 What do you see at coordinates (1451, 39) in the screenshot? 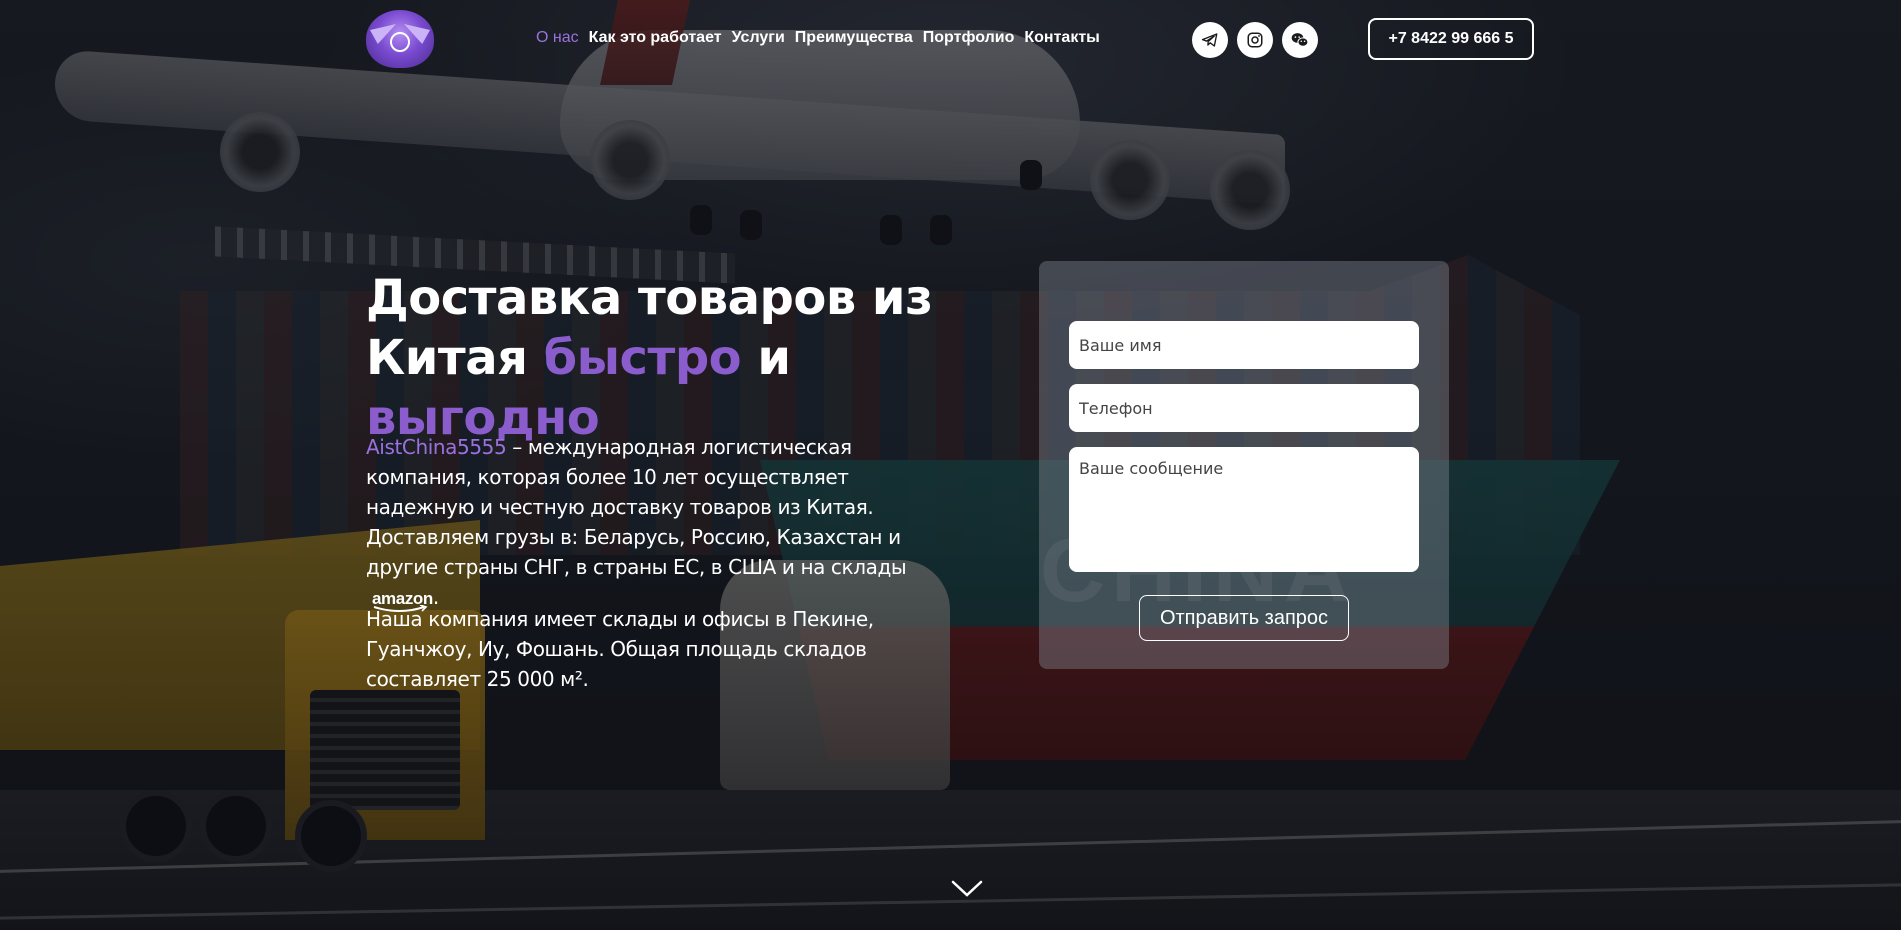
I see `phone-button: +7 8422 99 666 5` at bounding box center [1451, 39].